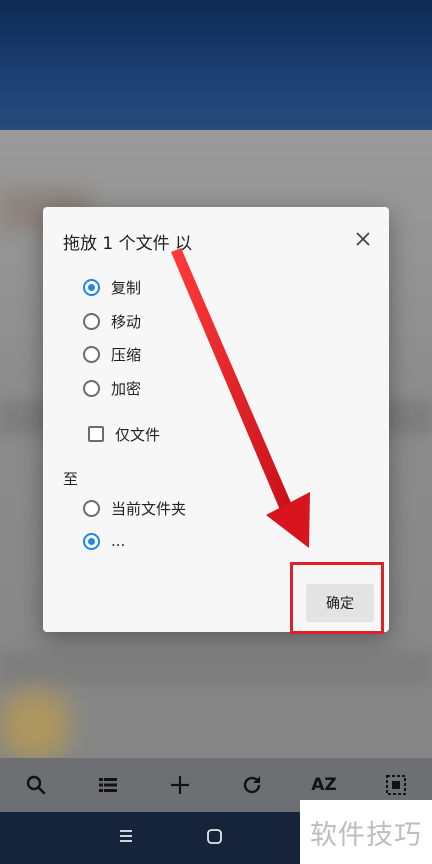 The width and height of the screenshot is (432, 864). What do you see at coordinates (91, 287) in the screenshot?
I see `radio-copy` at bounding box center [91, 287].